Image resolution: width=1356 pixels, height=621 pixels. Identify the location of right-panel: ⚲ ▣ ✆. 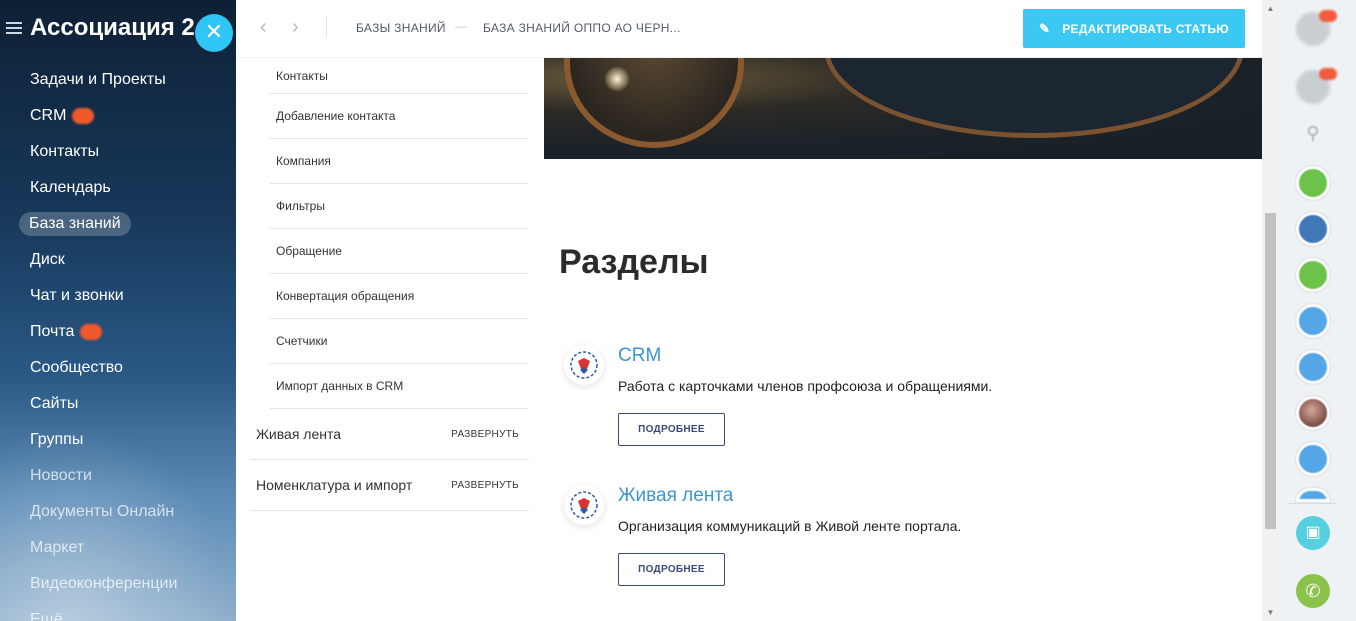
(1317, 310).